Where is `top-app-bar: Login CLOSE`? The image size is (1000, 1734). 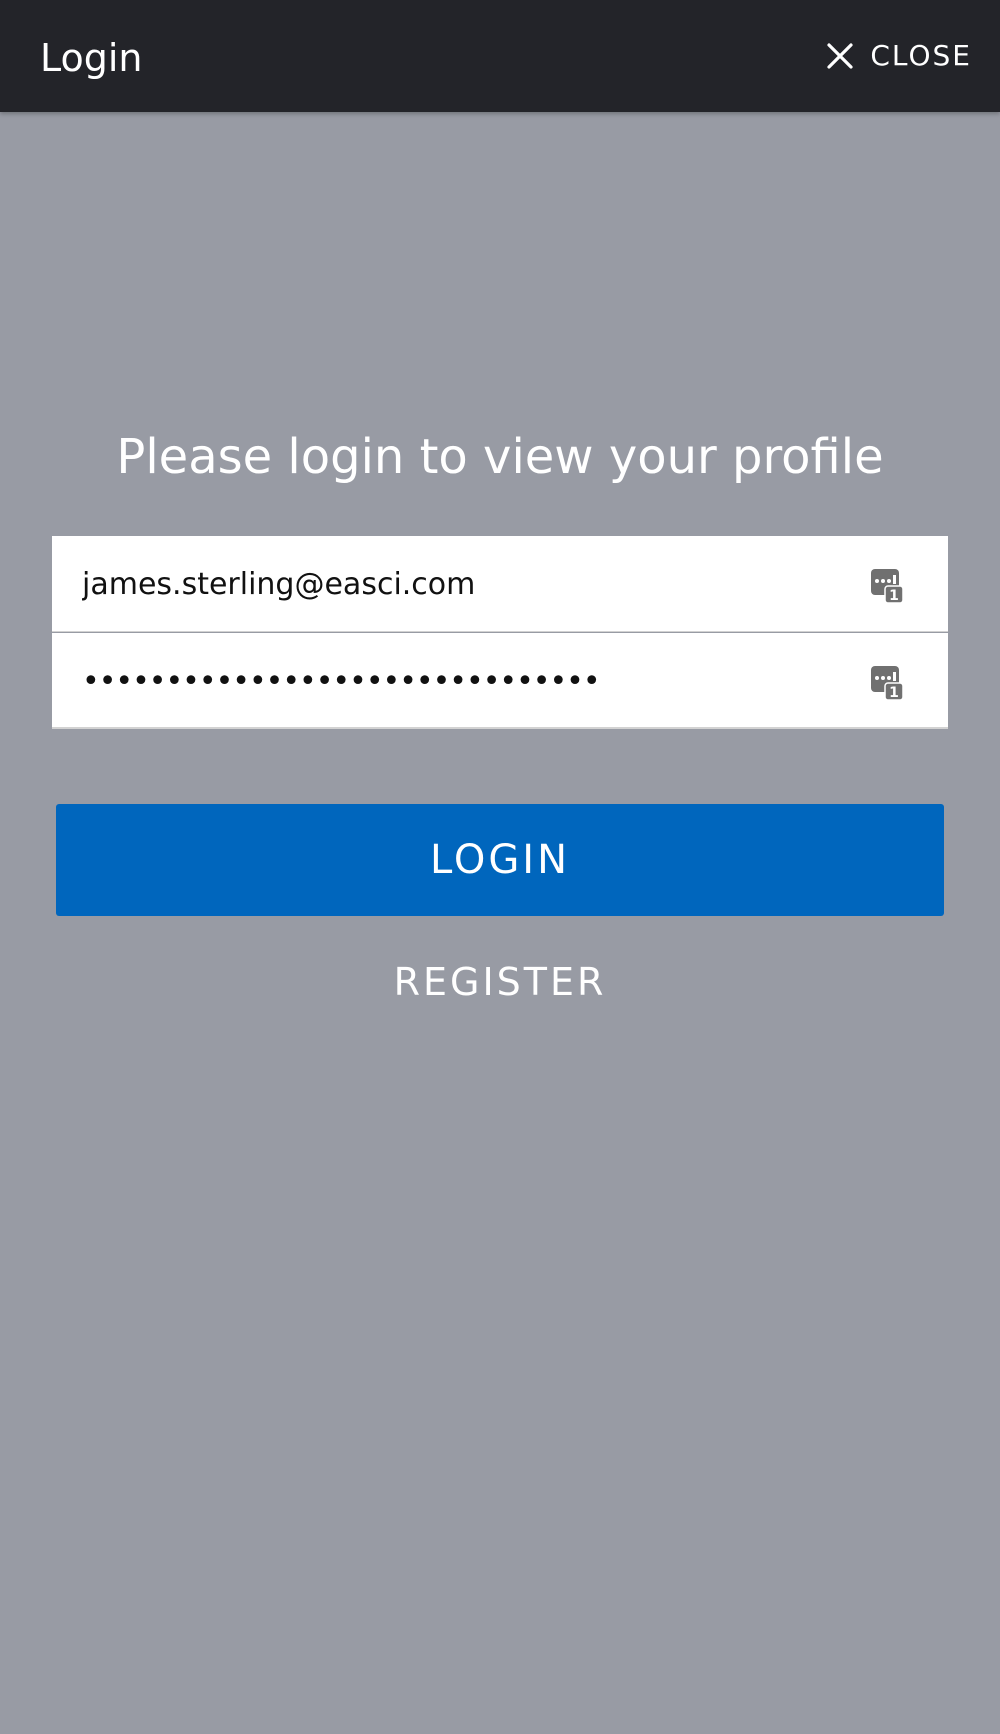 top-app-bar: Login CLOSE is located at coordinates (500, 56).